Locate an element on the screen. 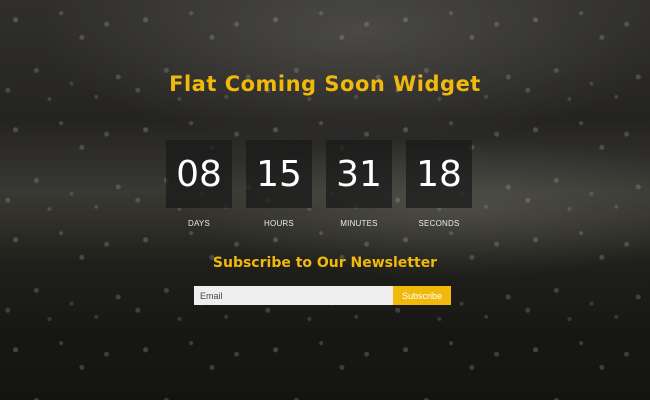  page-title: Flat Coming Soon Widget is located at coordinates (325, 84).